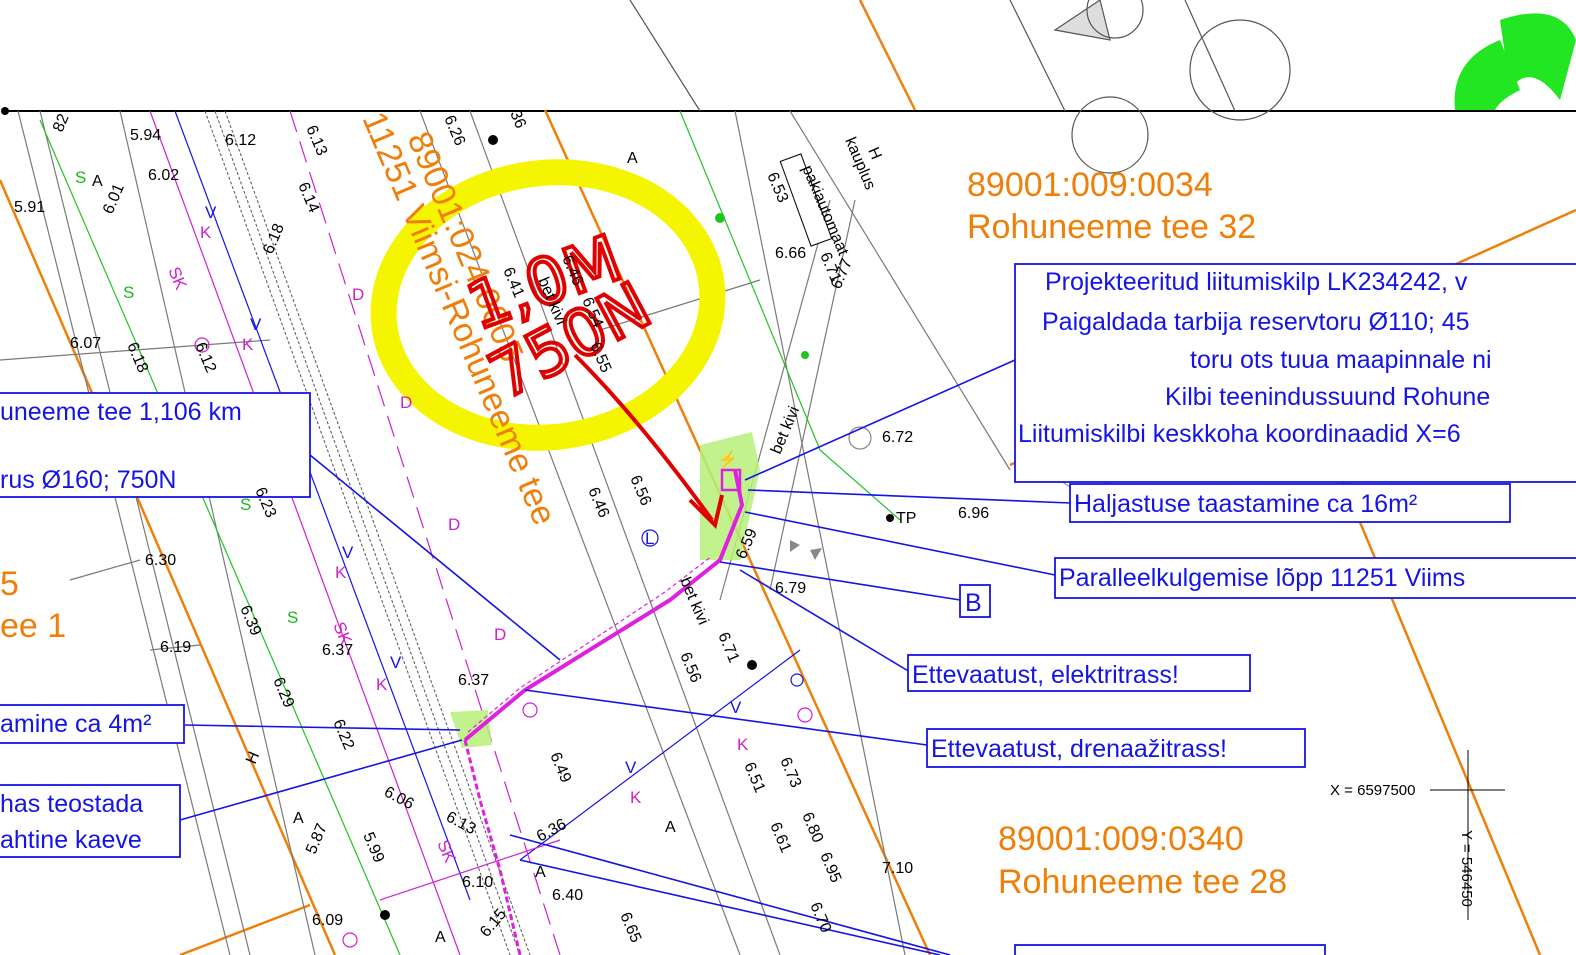  I want to click on svg-text: 5.91, so click(29, 207).